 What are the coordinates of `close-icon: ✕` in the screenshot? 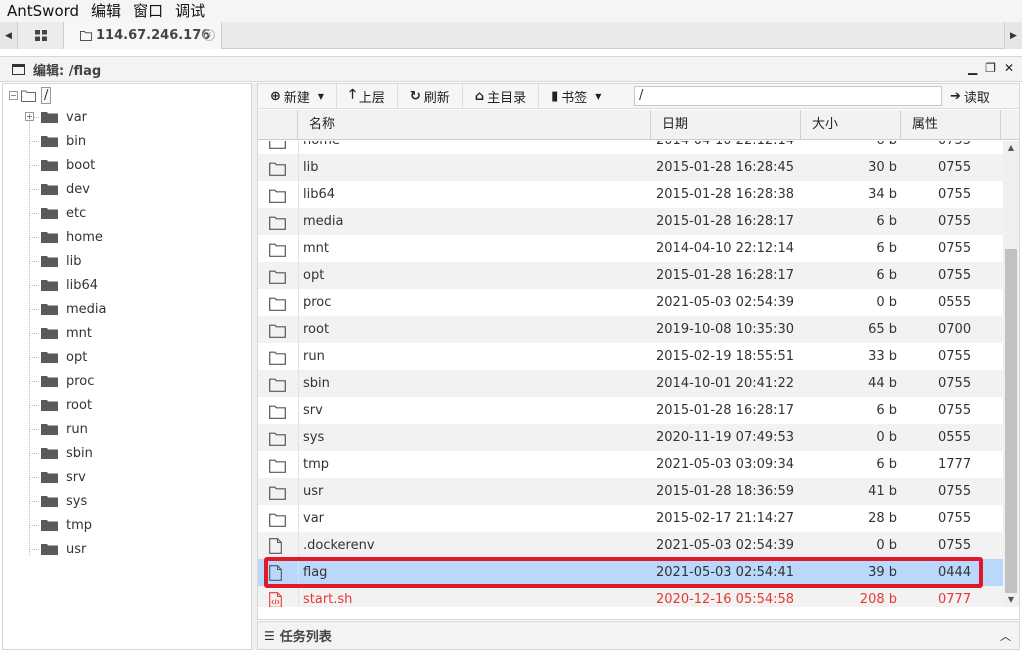 It's located at (1009, 68).